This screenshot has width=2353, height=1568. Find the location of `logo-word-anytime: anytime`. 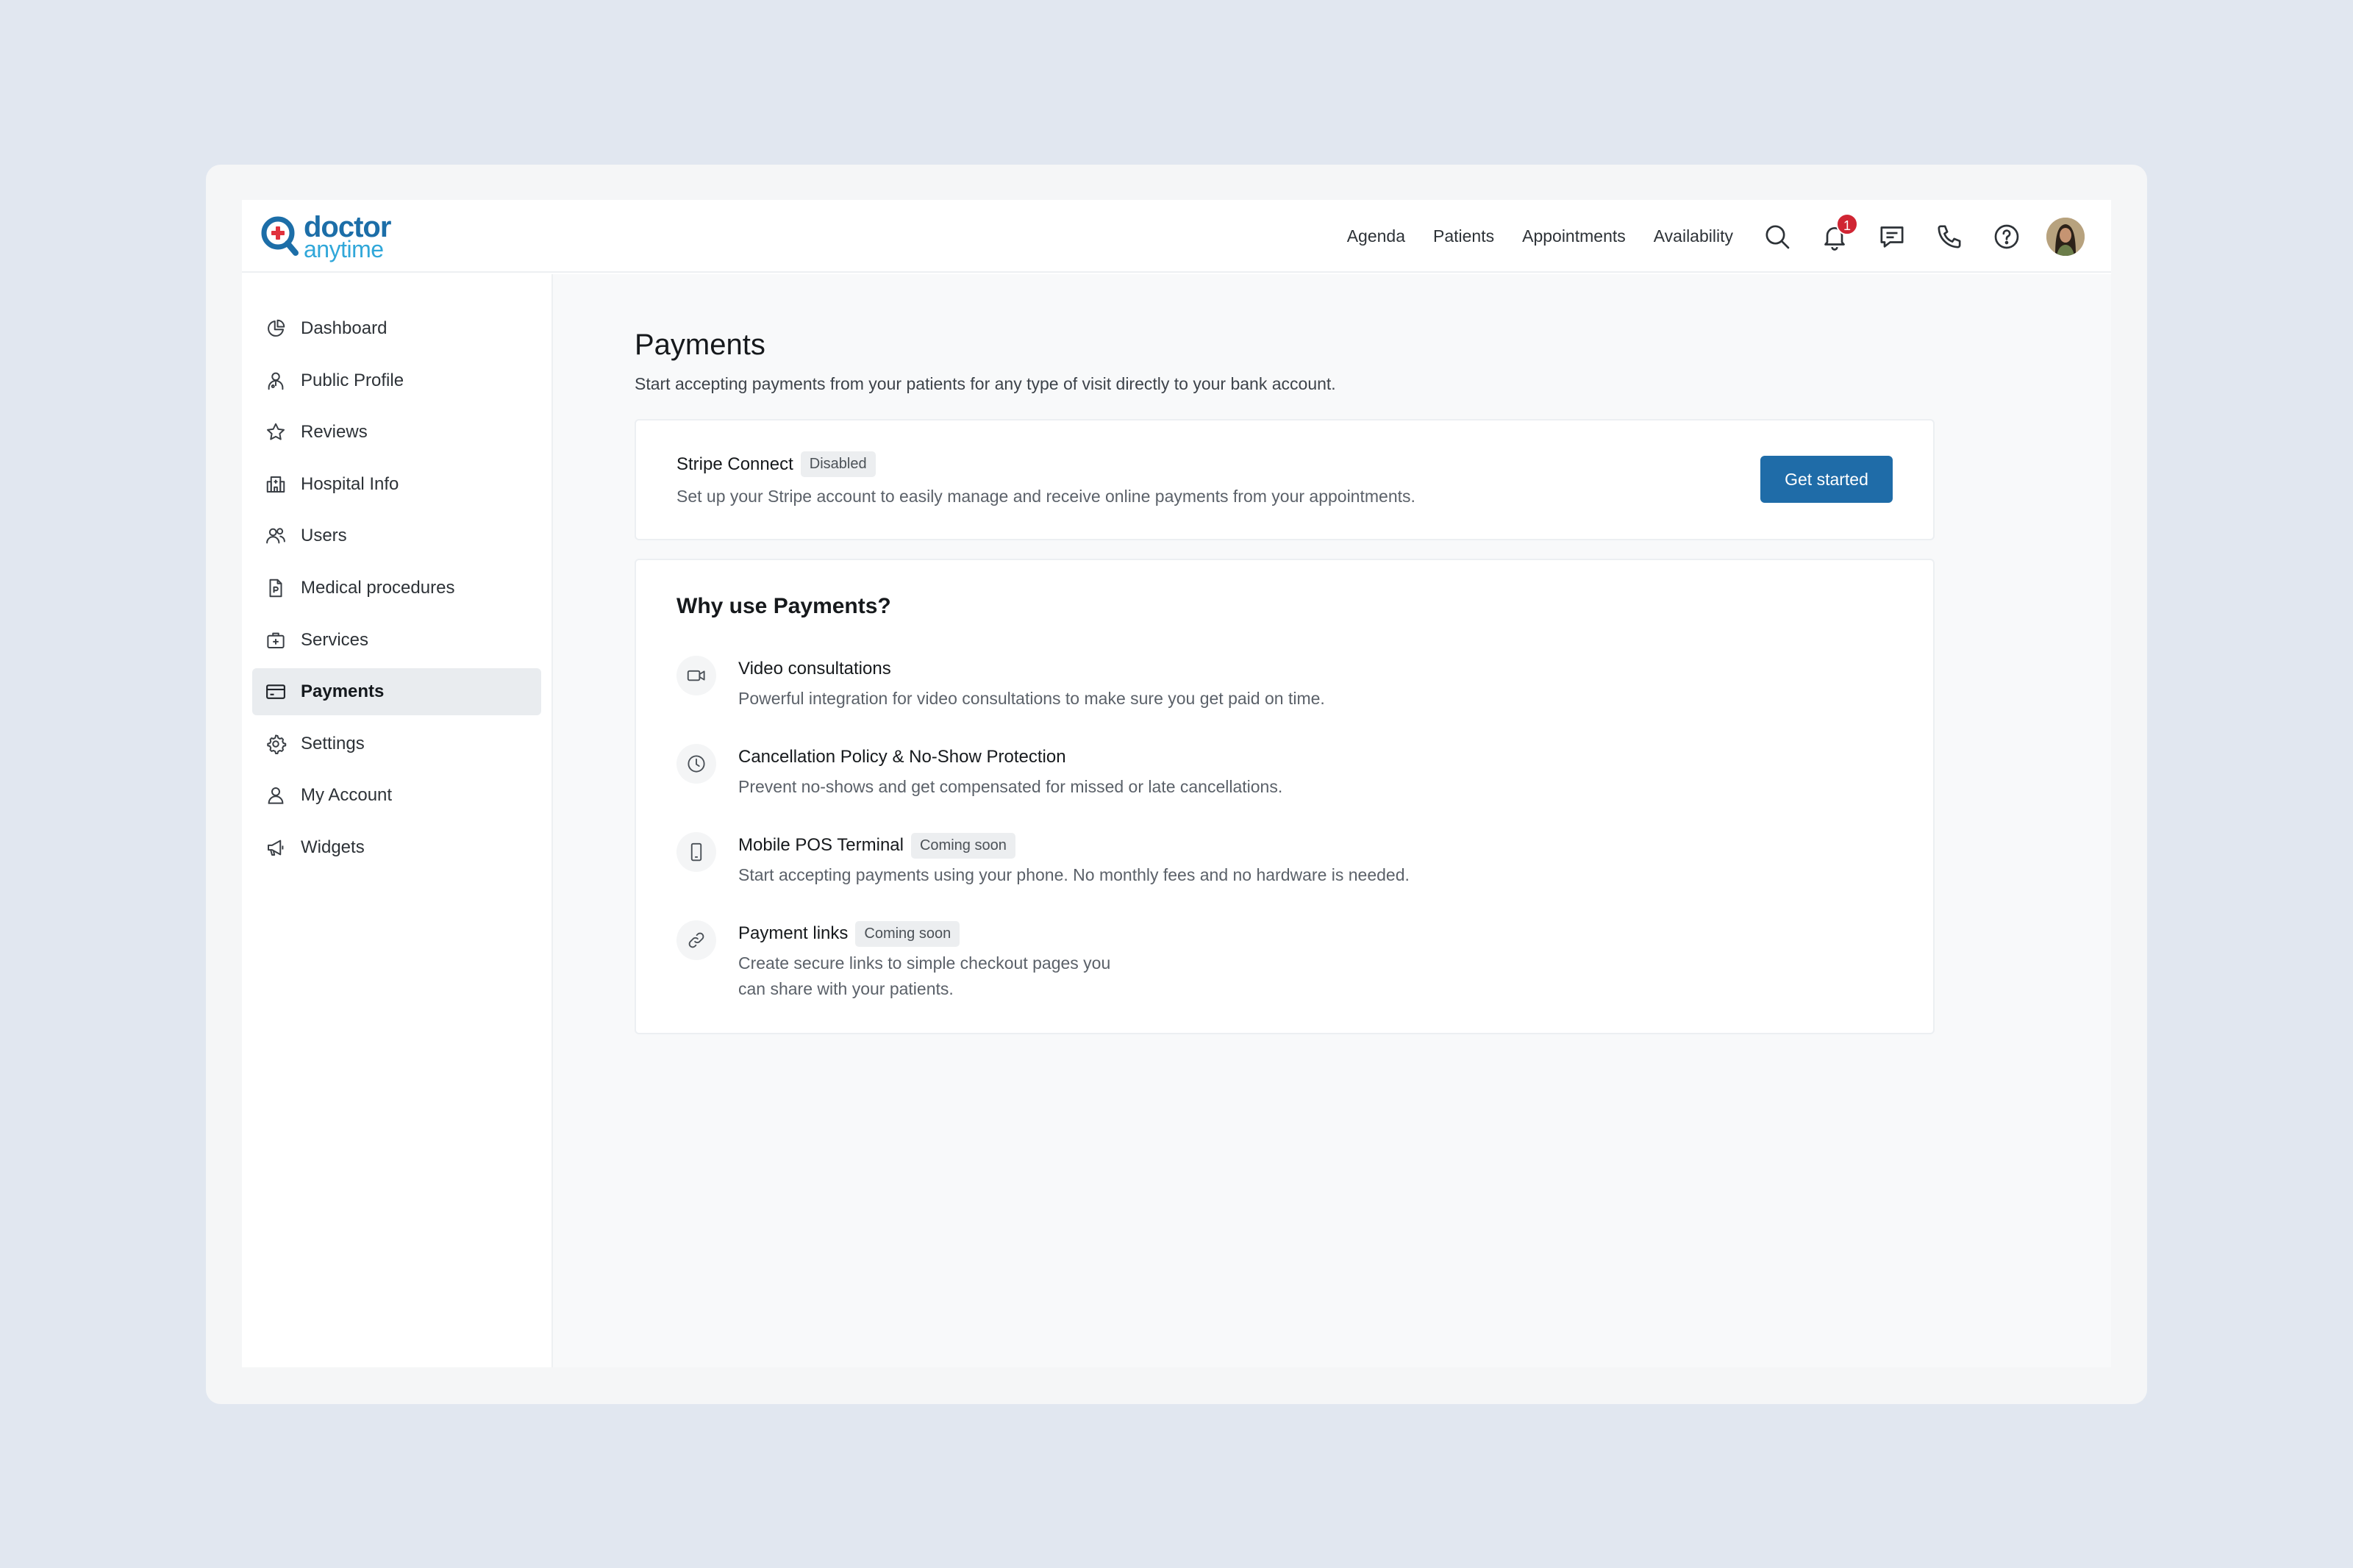

logo-word-anytime: anytime is located at coordinates (344, 249).